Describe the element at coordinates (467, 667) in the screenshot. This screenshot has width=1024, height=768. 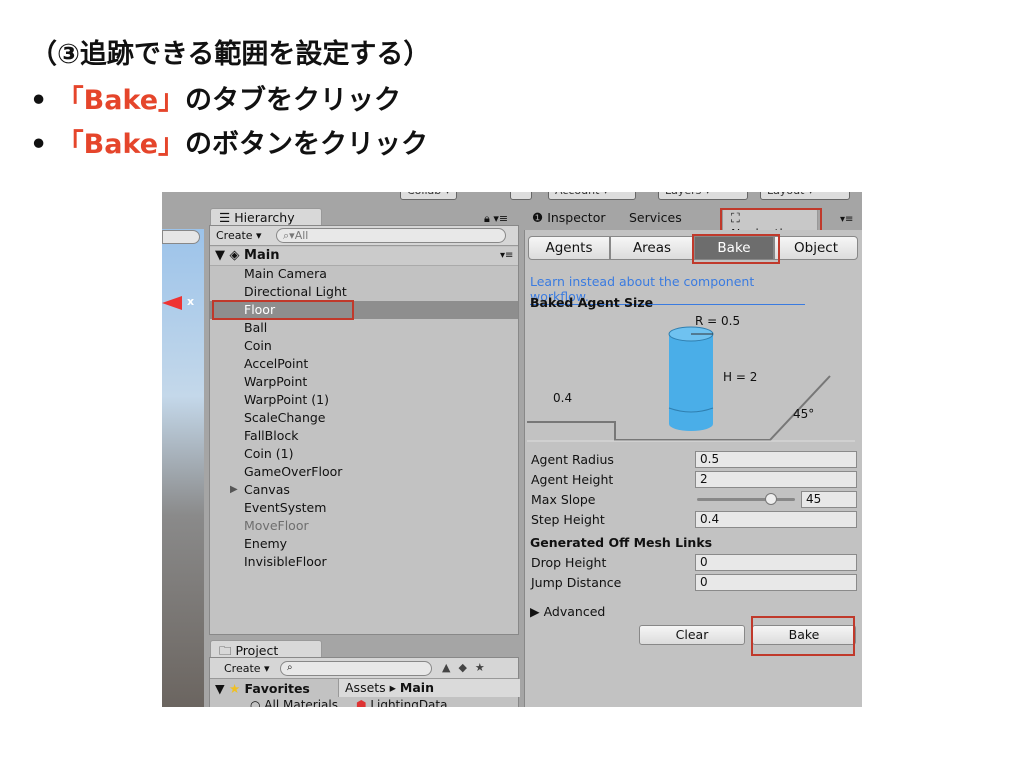
I see `filter-icons: ▲◆★` at that location.